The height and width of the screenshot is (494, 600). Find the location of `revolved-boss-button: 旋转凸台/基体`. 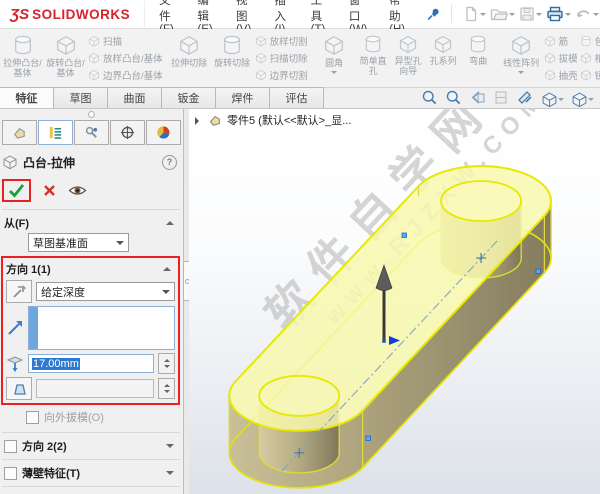

revolved-boss-button: 旋转凸台/基体 is located at coordinates (65, 58).